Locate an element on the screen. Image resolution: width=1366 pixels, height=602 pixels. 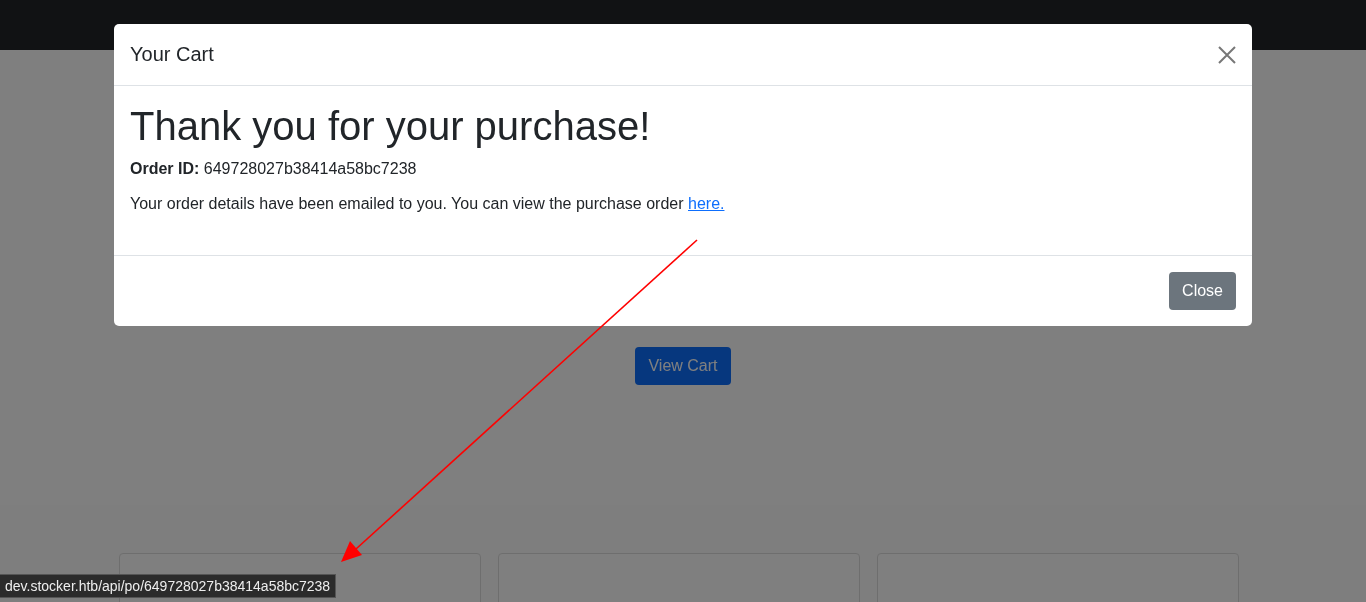
close-button: Close is located at coordinates (1202, 291).